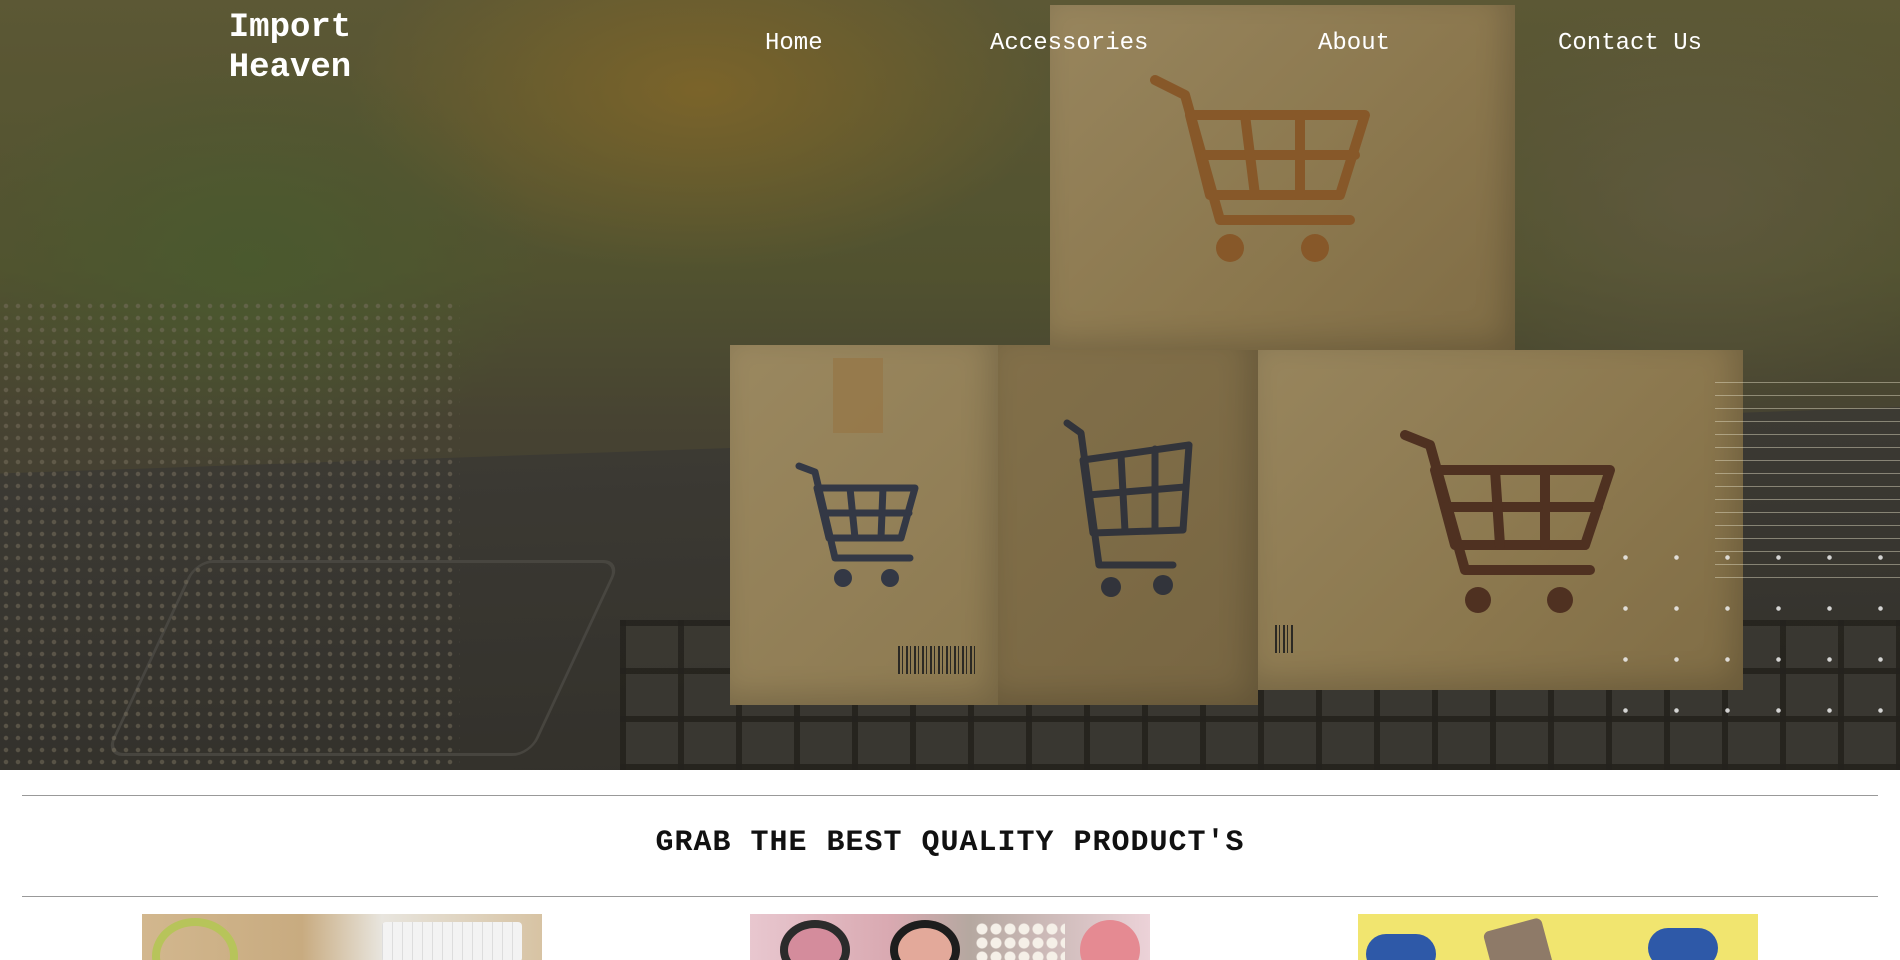 The image size is (1900, 960). Describe the element at coordinates (950, 795) in the screenshot. I see `section-divider-top` at that location.